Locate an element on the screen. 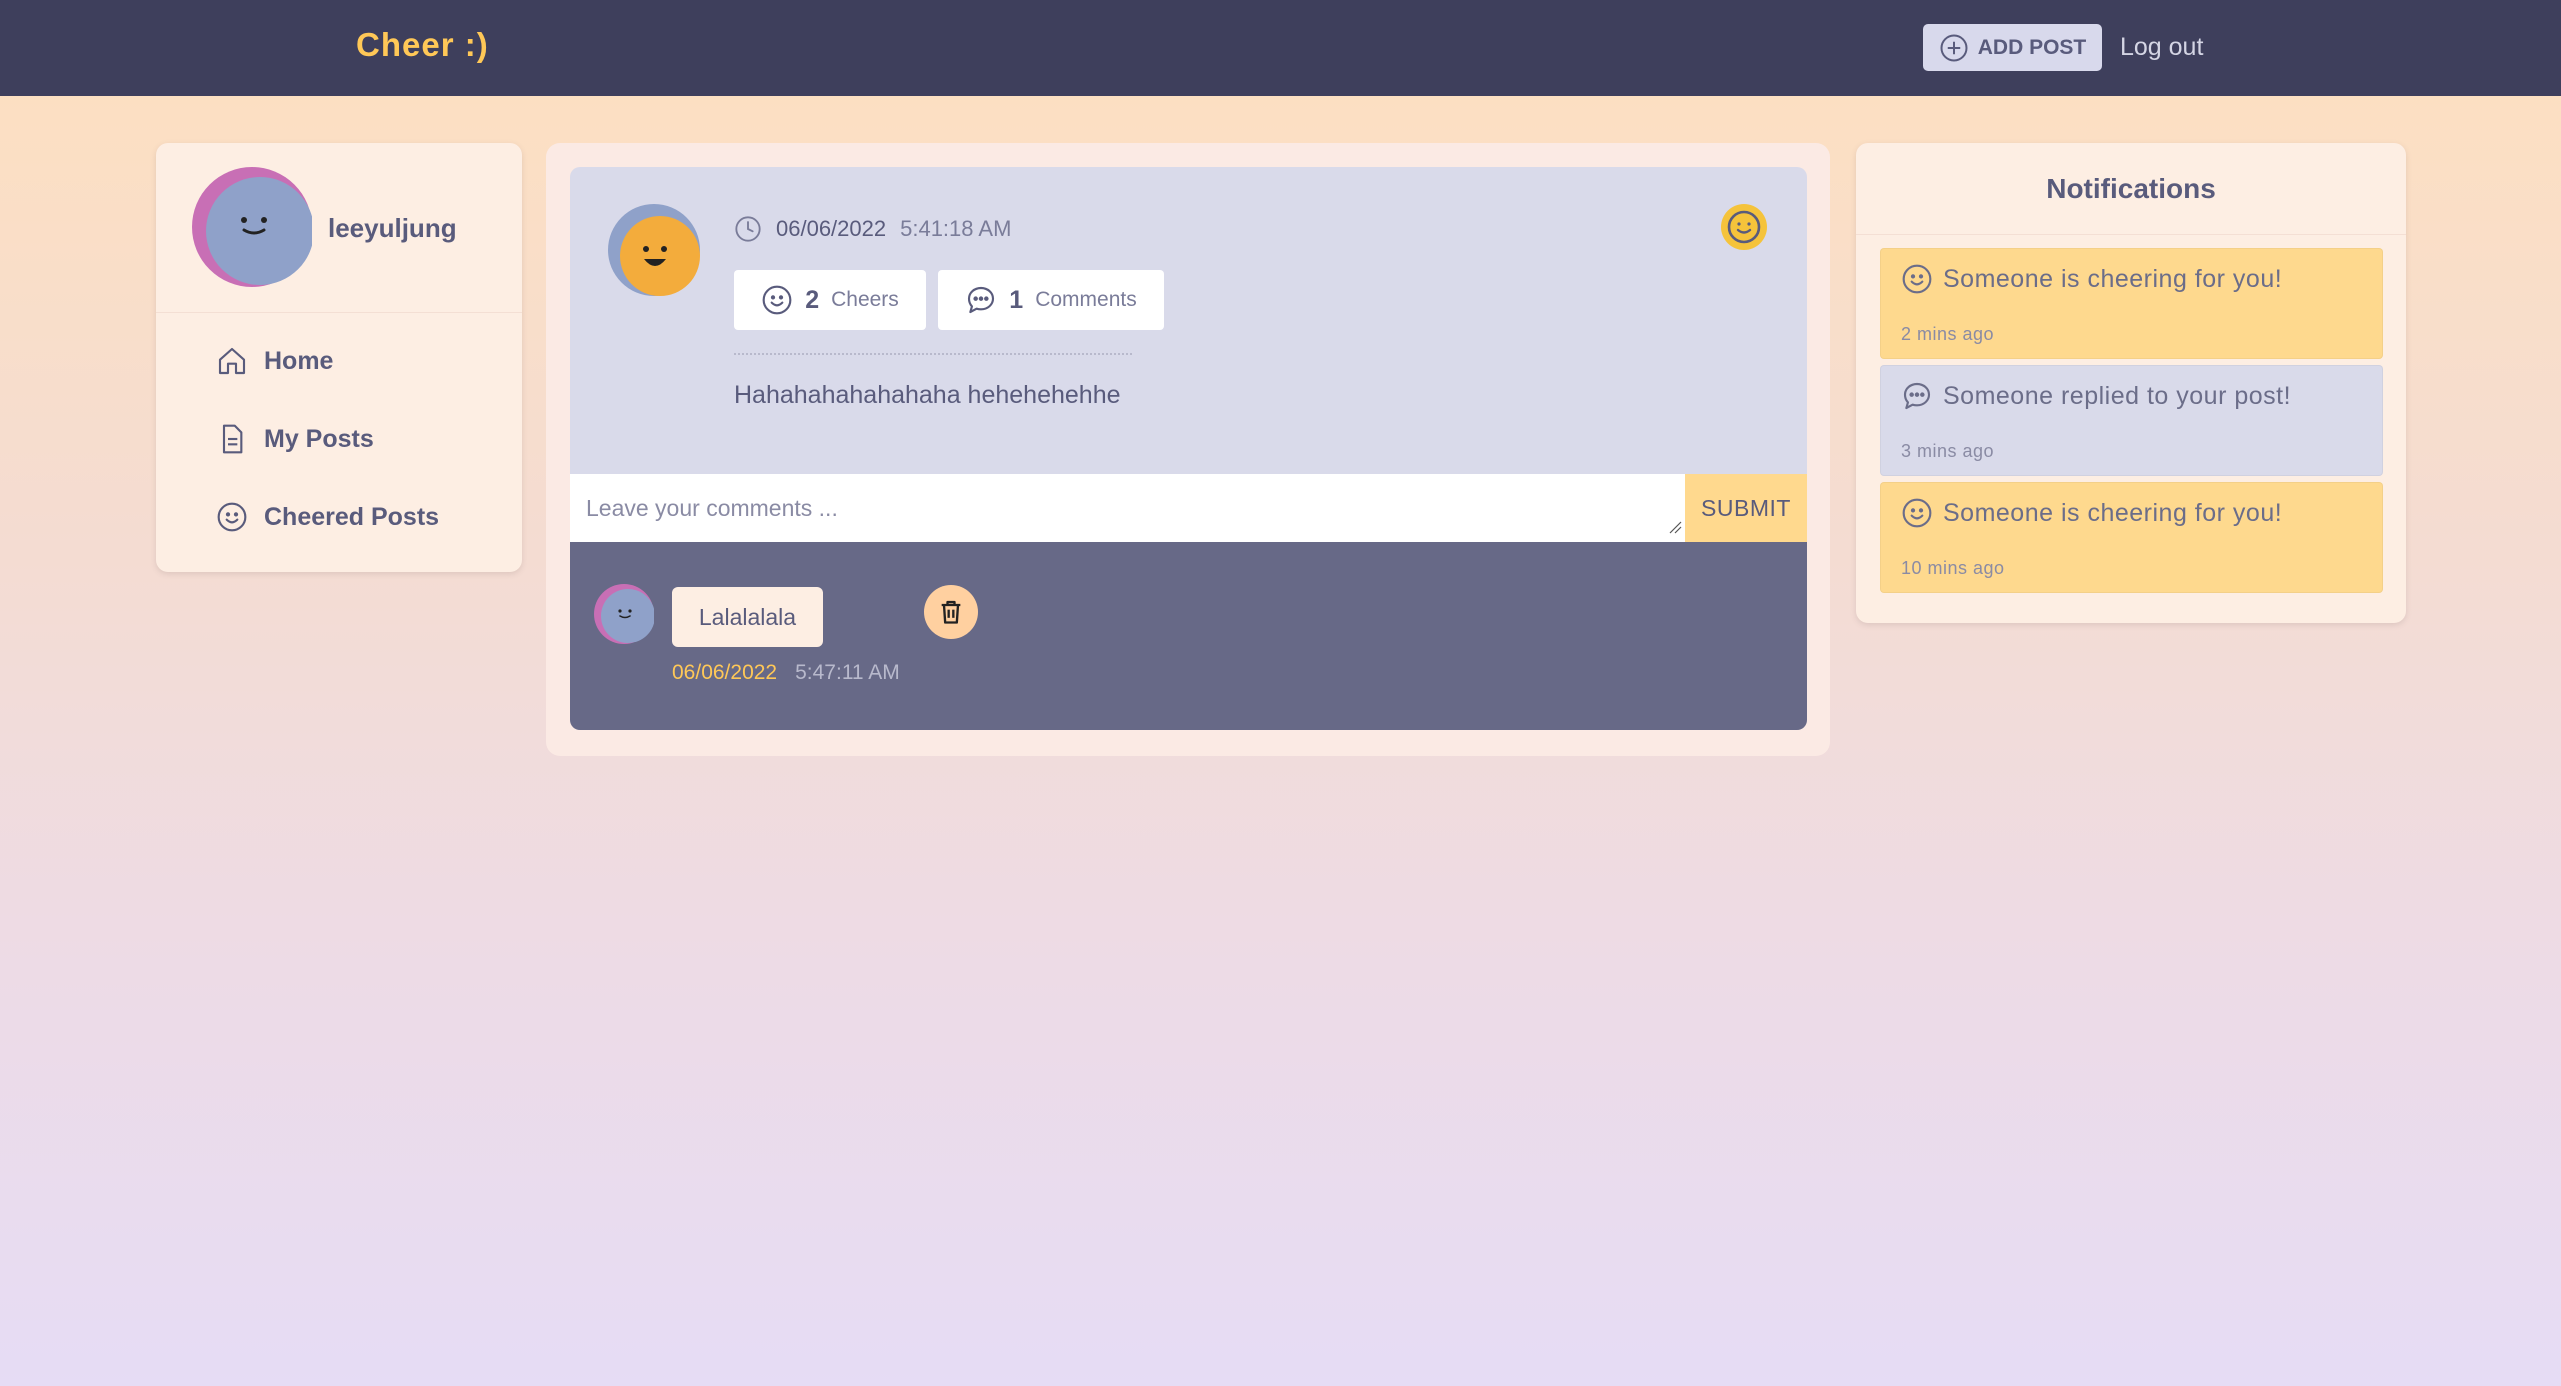 Image resolution: width=2561 pixels, height=1386 pixels. divider is located at coordinates (933, 354).